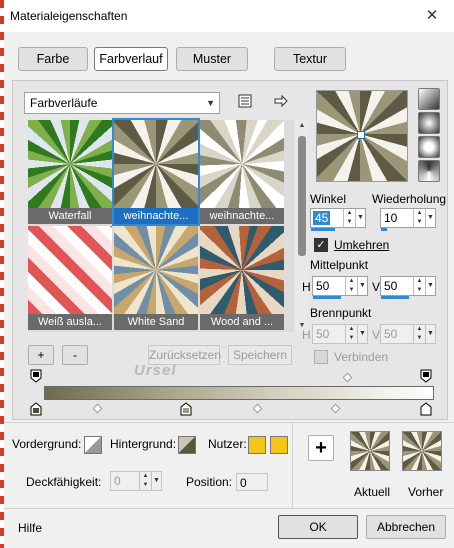 Image resolution: width=454 pixels, height=548 pixels. What do you see at coordinates (339, 265) in the screenshot?
I see `center-label: Mittelpunkt` at bounding box center [339, 265].